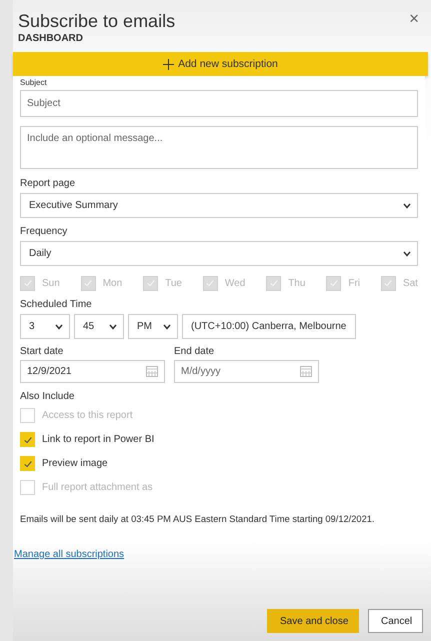 Image resolution: width=431 pixels, height=641 pixels. Describe the element at coordinates (92, 371) in the screenshot. I see `start-date-field: 12/9/2021` at that location.